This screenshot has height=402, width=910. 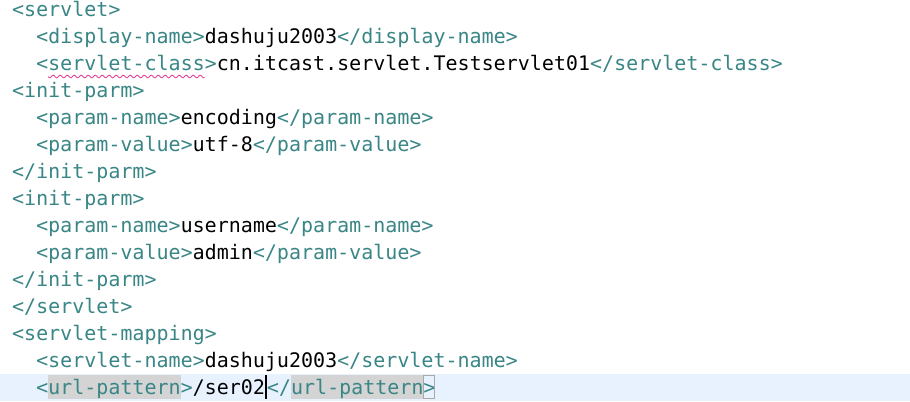 What do you see at coordinates (228, 144) in the screenshot?
I see `code-line: <param-value>utf-8</param-value>` at bounding box center [228, 144].